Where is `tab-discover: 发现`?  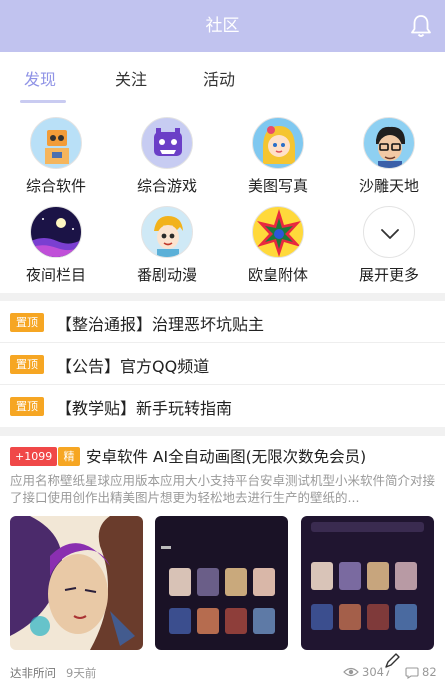
tab-discover: 发现 is located at coordinates (40, 78).